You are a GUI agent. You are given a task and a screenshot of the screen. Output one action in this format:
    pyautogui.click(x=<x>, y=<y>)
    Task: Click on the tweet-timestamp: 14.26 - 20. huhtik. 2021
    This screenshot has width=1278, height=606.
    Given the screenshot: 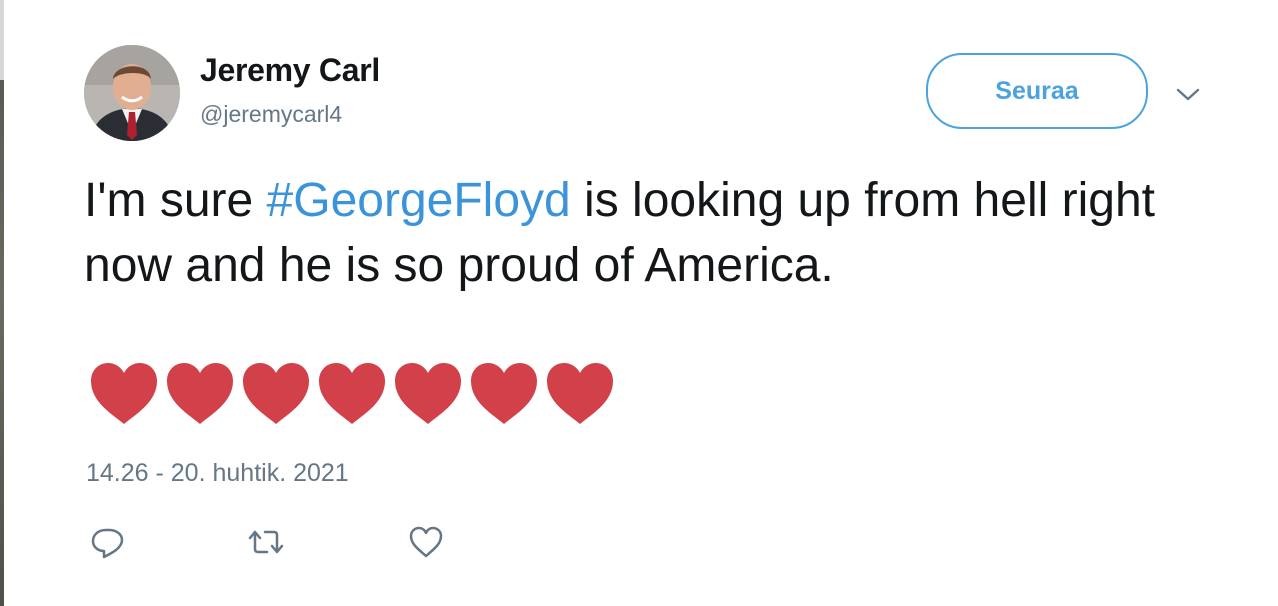 What is the action you would take?
    pyautogui.click(x=217, y=473)
    